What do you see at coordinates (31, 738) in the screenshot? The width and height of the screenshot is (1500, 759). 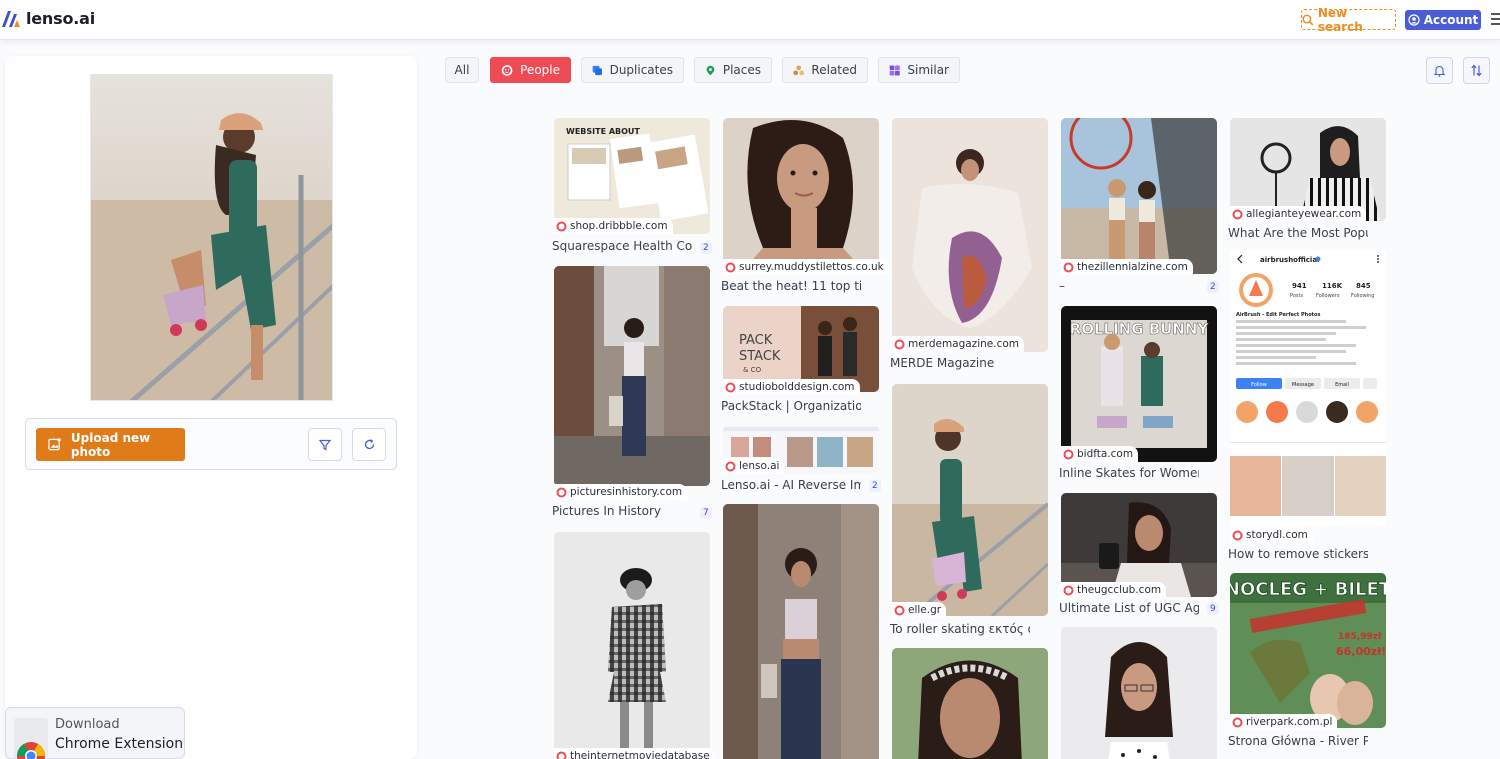 I see `chrome-icon` at bounding box center [31, 738].